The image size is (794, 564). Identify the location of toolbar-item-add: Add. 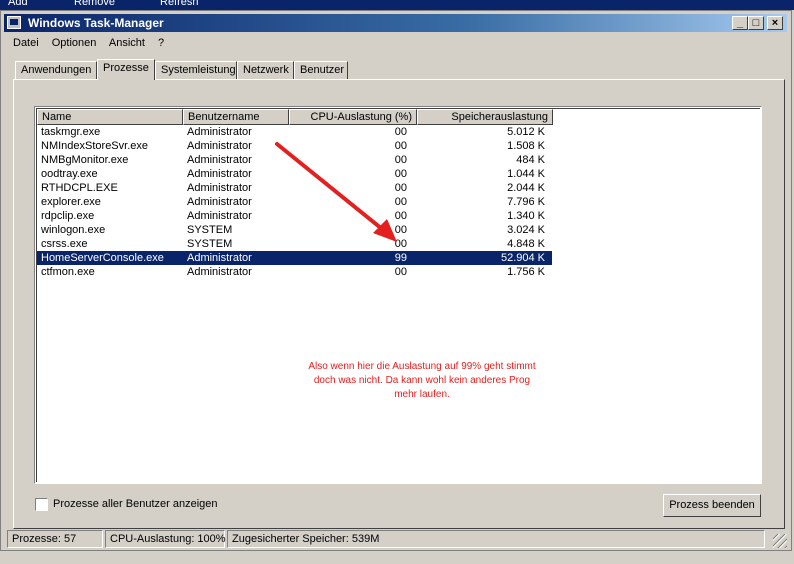
(18, 4).